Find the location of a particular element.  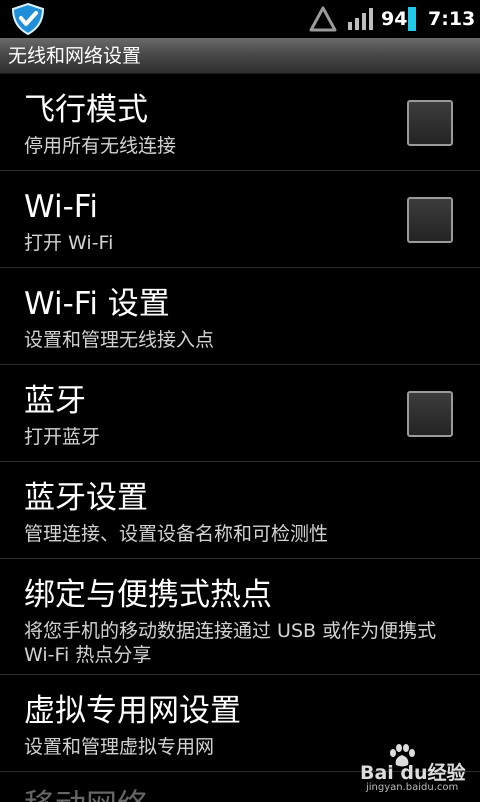

airplane-mode-summary: 停用所有无线连接 is located at coordinates (100, 146).